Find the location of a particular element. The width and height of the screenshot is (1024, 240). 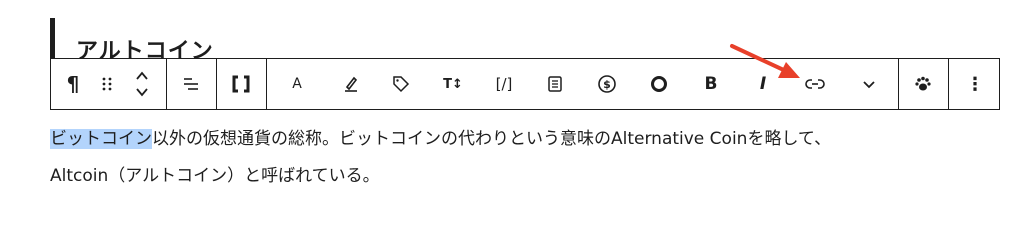

circle-icon is located at coordinates (659, 84).